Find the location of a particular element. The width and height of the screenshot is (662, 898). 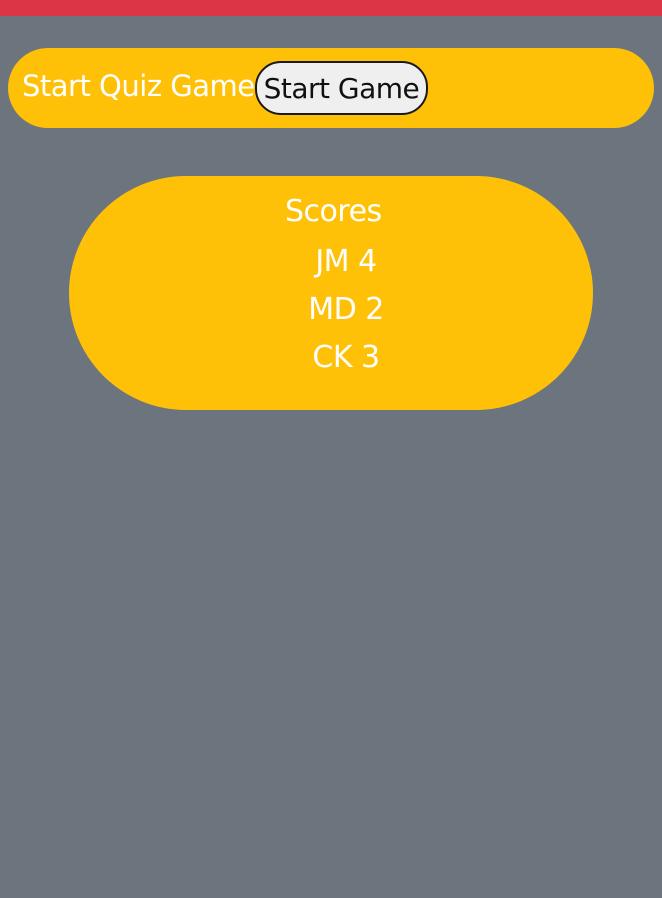

start-quiz-title: Start Quiz Game is located at coordinates (138, 86).